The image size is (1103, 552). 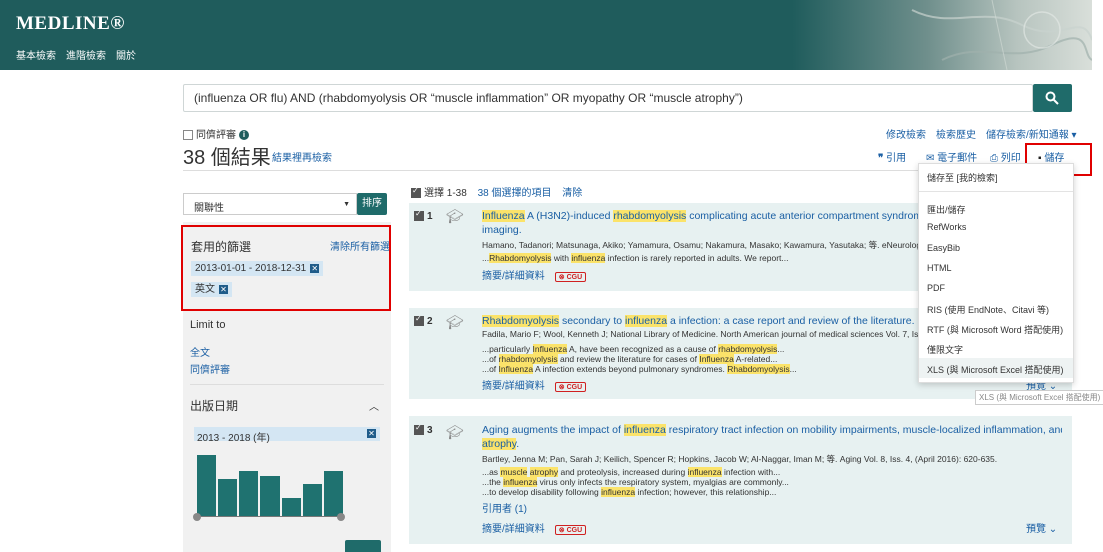 I want to click on logo: MEDLINE®, so click(x=70, y=24).